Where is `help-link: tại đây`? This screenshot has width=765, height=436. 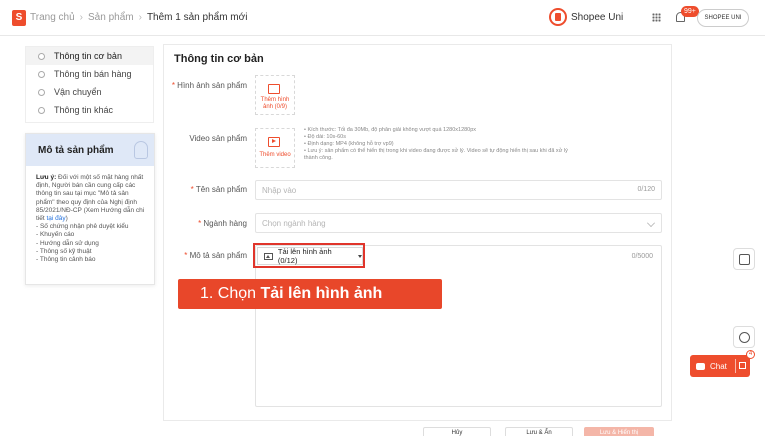 help-link: tại đây is located at coordinates (55, 218).